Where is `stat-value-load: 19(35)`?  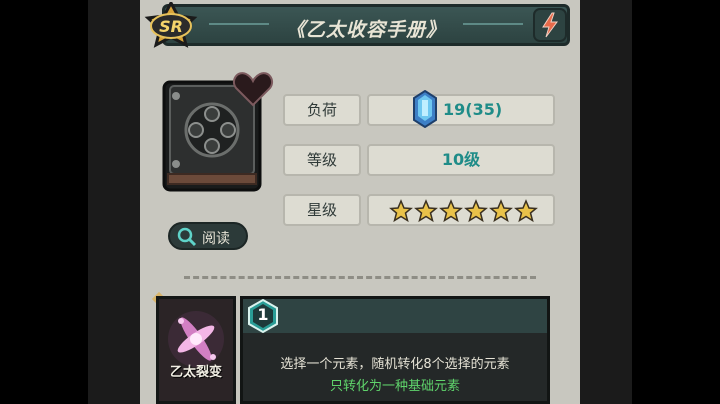
stat-value-load: 19(35) is located at coordinates (461, 109).